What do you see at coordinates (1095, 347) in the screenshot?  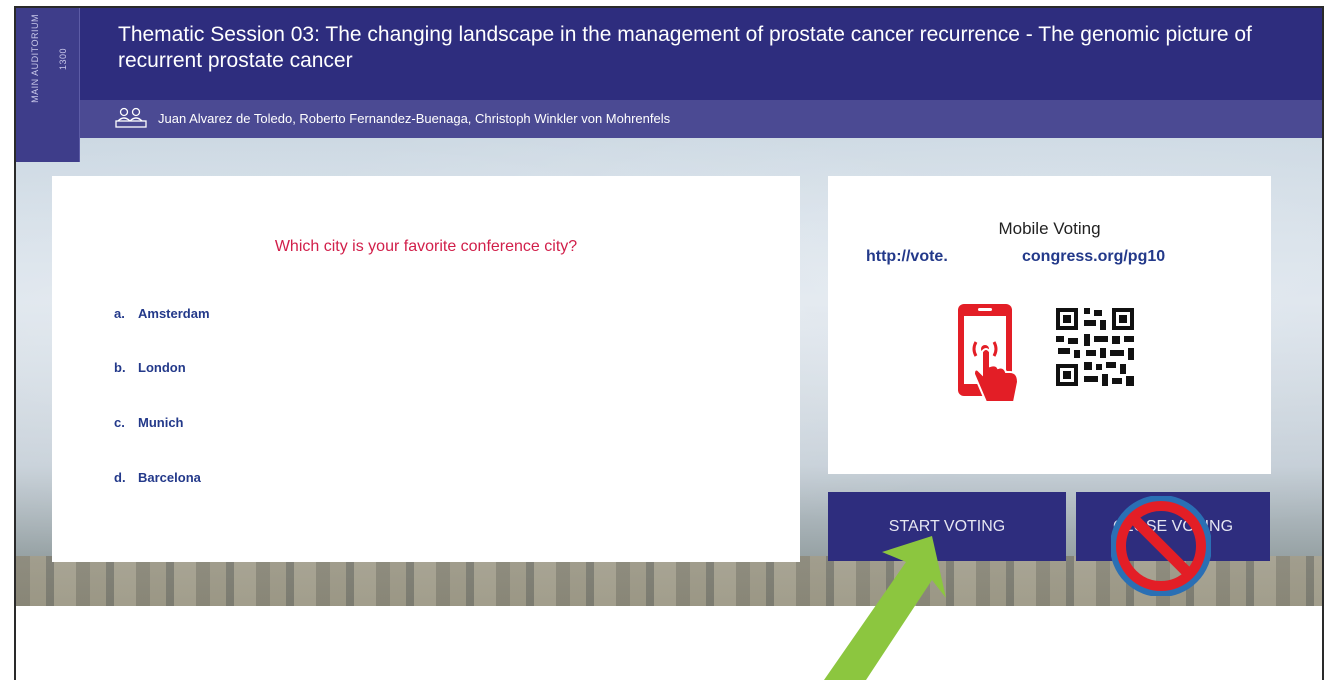 I see `qr-code-icon` at bounding box center [1095, 347].